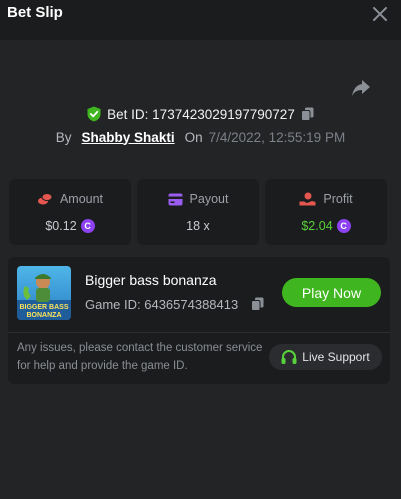 This screenshot has width=401, height=499. Describe the element at coordinates (61, 226) in the screenshot. I see `amount-value: $0.12` at that location.